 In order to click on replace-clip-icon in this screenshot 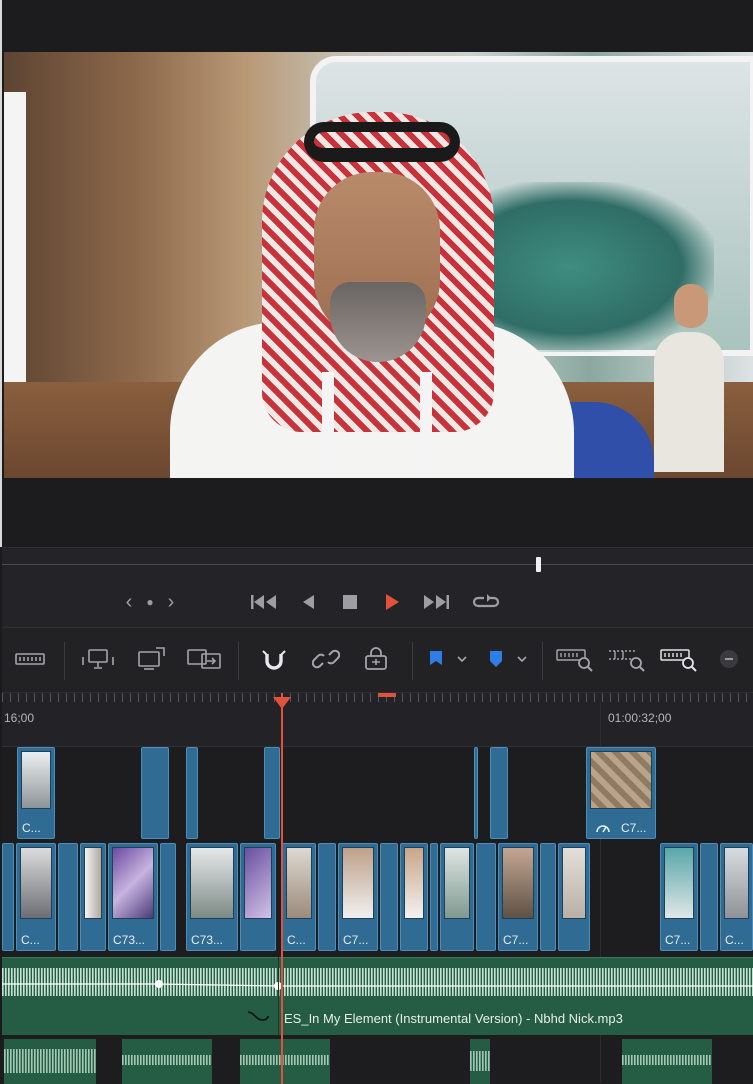, I will do `click(204, 659)`.